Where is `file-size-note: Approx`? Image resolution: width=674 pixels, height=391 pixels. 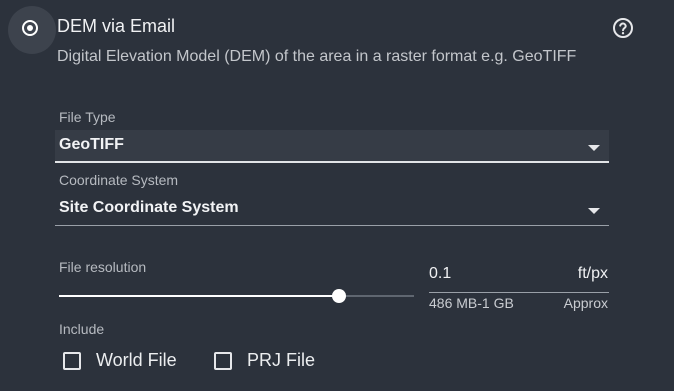 file-size-note: Approx is located at coordinates (585, 303).